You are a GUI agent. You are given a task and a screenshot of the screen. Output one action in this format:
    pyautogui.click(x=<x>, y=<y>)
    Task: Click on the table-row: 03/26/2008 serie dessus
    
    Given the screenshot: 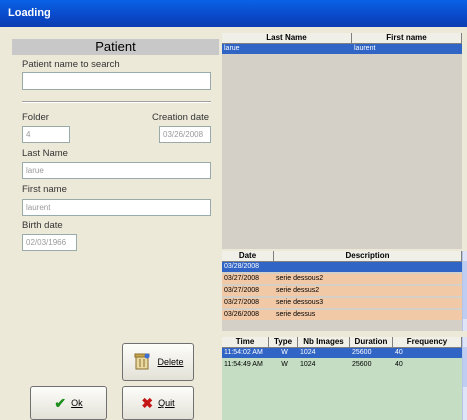 What is the action you would take?
    pyautogui.click(x=342, y=315)
    